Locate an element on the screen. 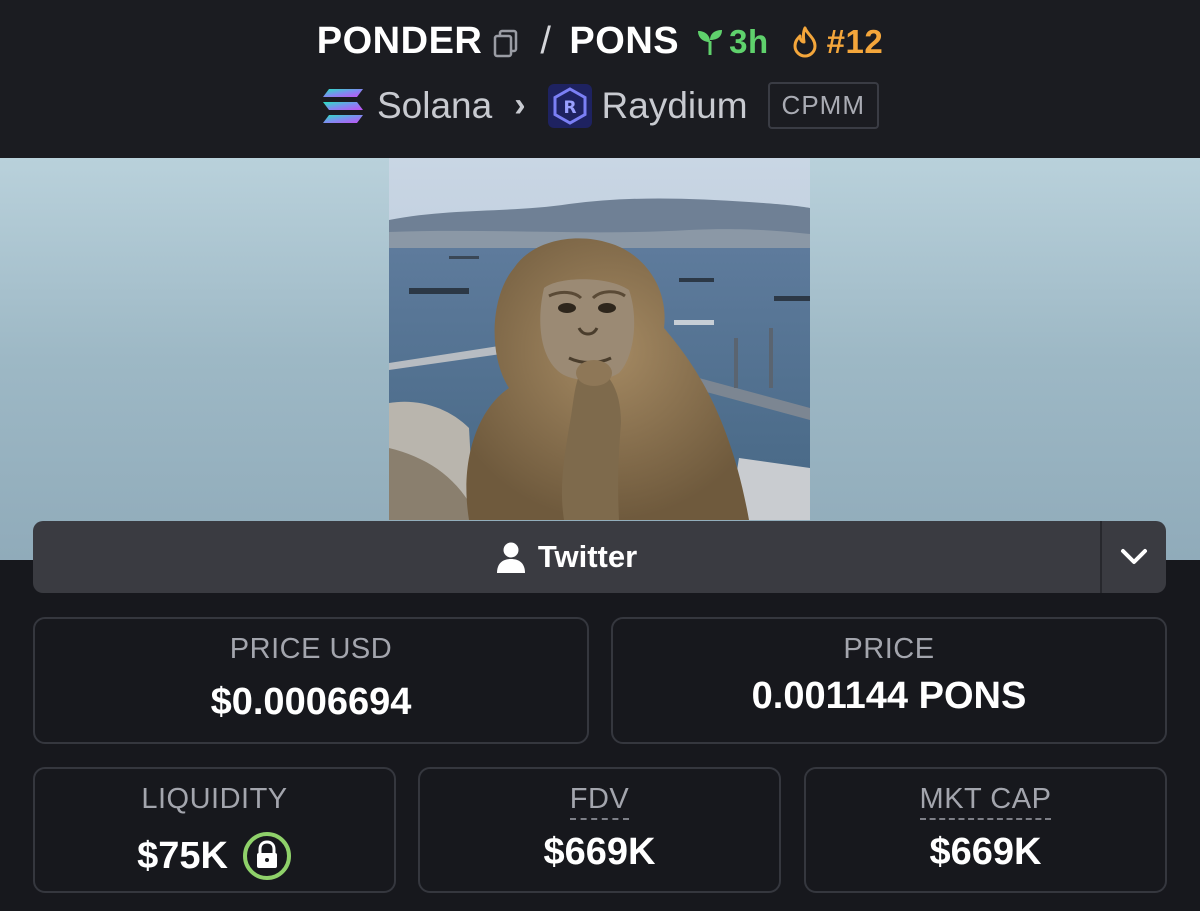  pair-title: PONDER / PONS 3h #12 is located at coordinates (600, 41).